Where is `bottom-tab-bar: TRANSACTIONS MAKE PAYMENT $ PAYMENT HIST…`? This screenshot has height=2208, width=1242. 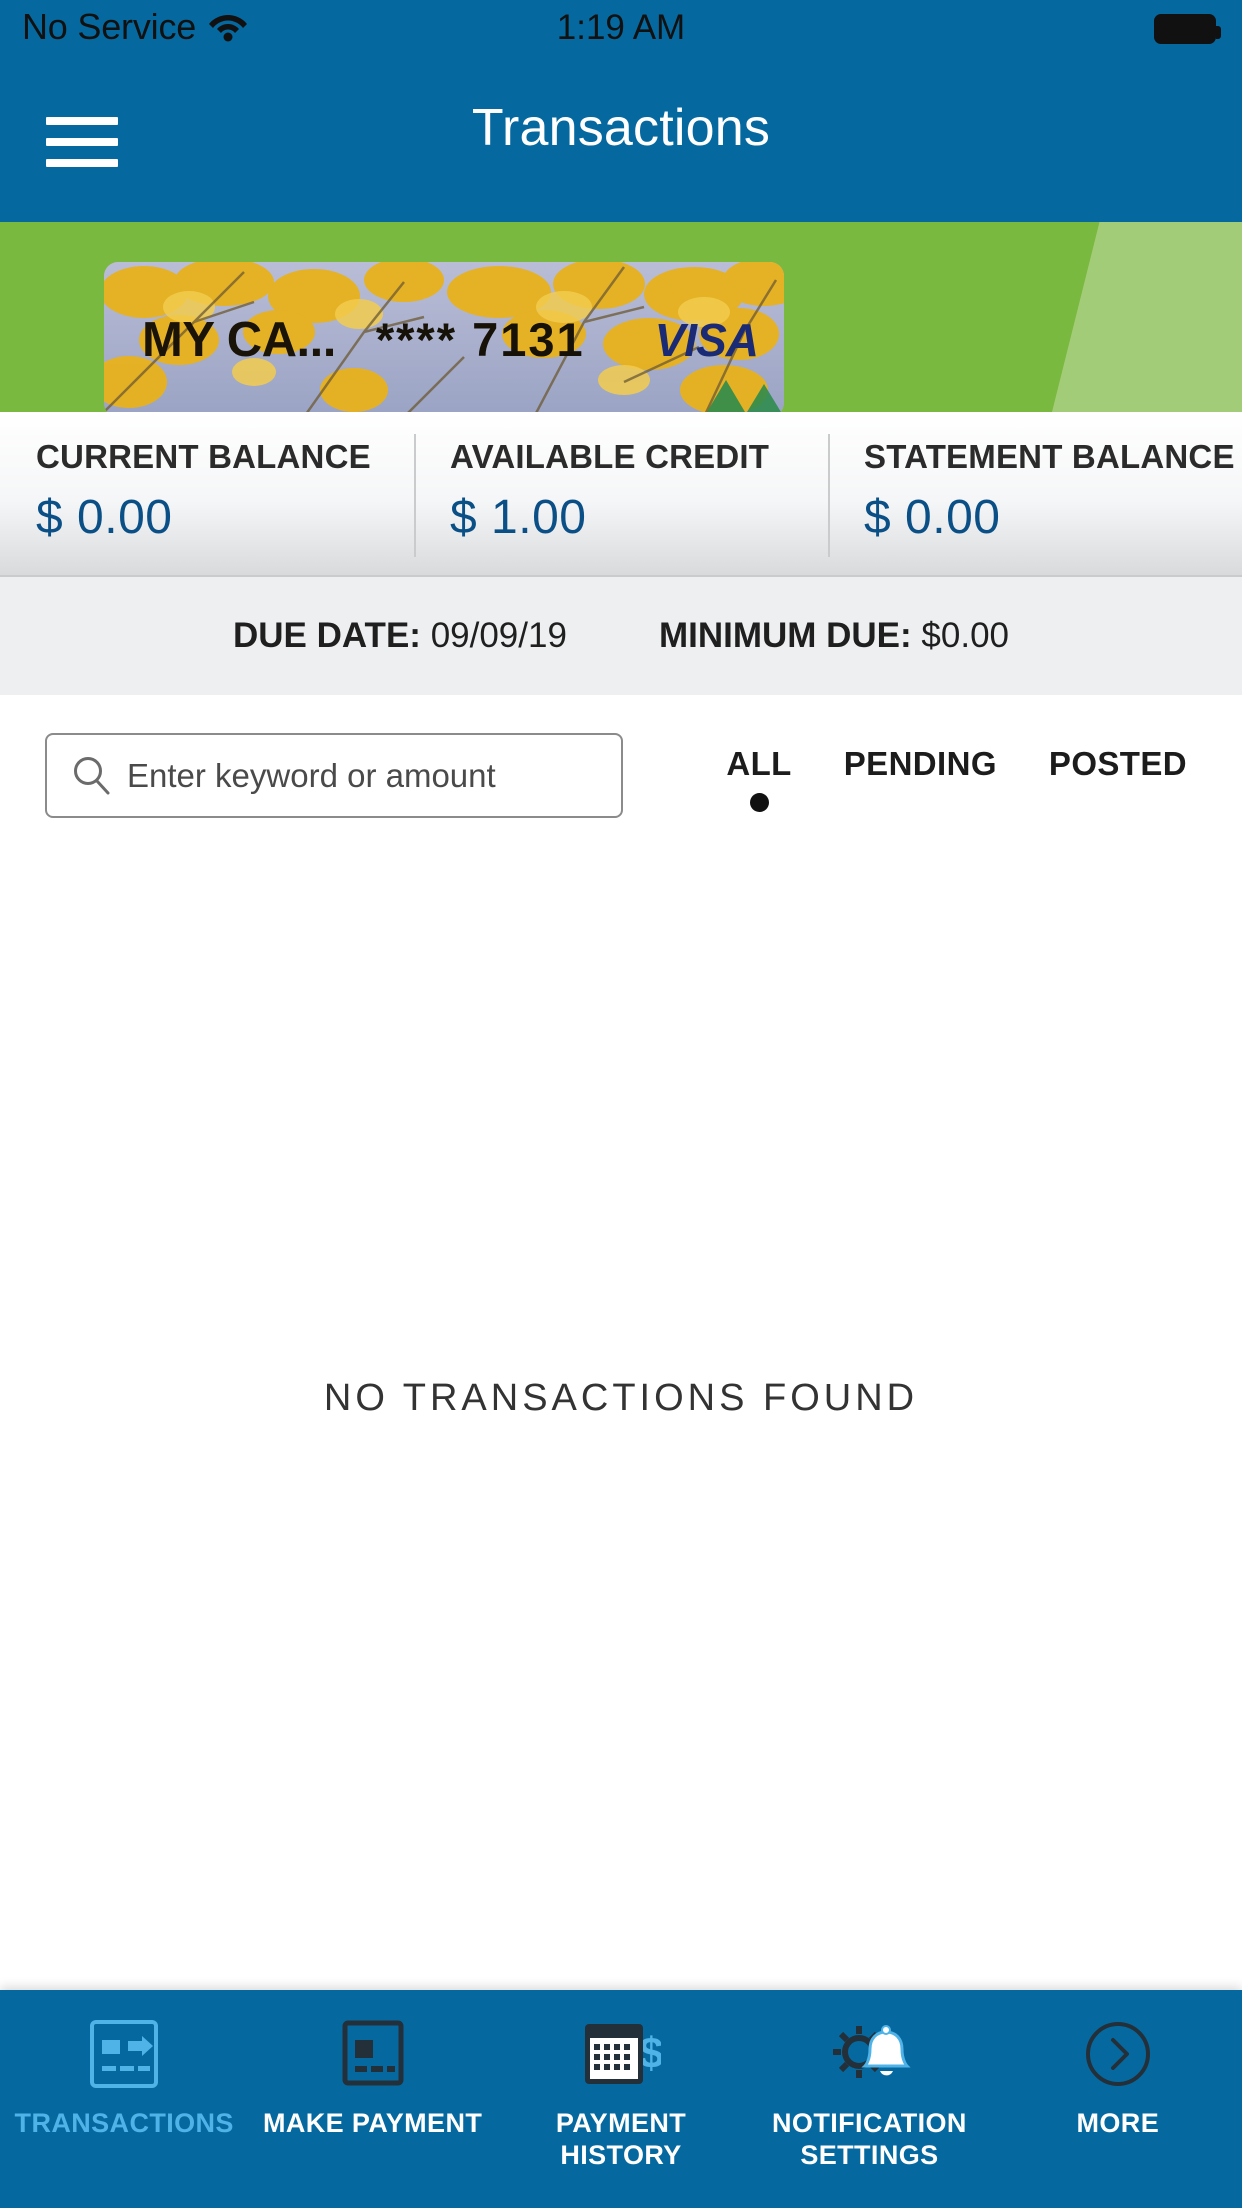 bottom-tab-bar: TRANSACTIONS MAKE PAYMENT $ PAYMENT HIST… is located at coordinates (621, 2099).